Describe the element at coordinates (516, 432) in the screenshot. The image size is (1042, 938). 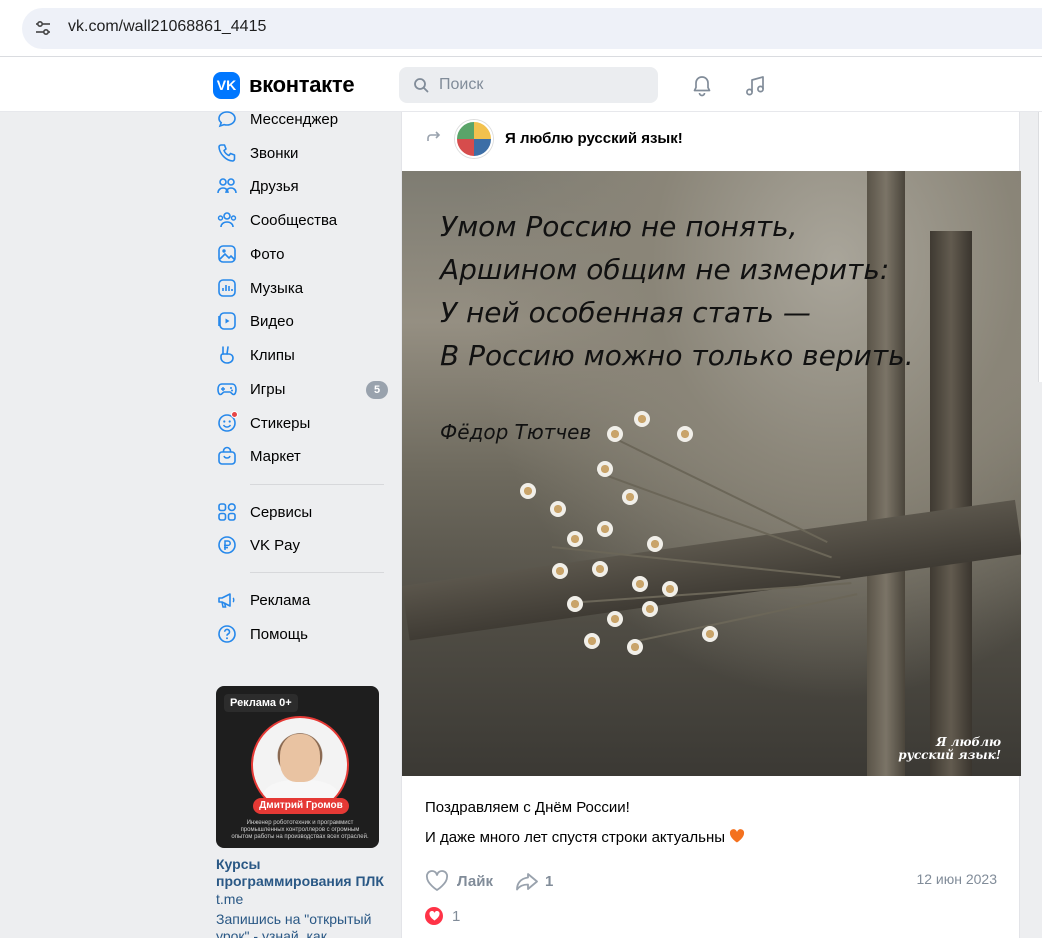
I see `poem-author: Фёдор Тютчев` at that location.